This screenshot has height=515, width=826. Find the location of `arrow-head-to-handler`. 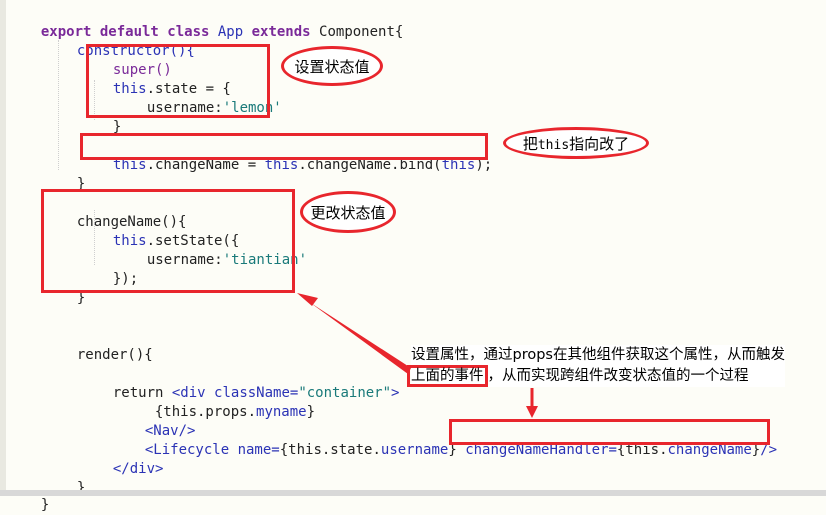

arrow-head-to-handler is located at coordinates (532, 412).